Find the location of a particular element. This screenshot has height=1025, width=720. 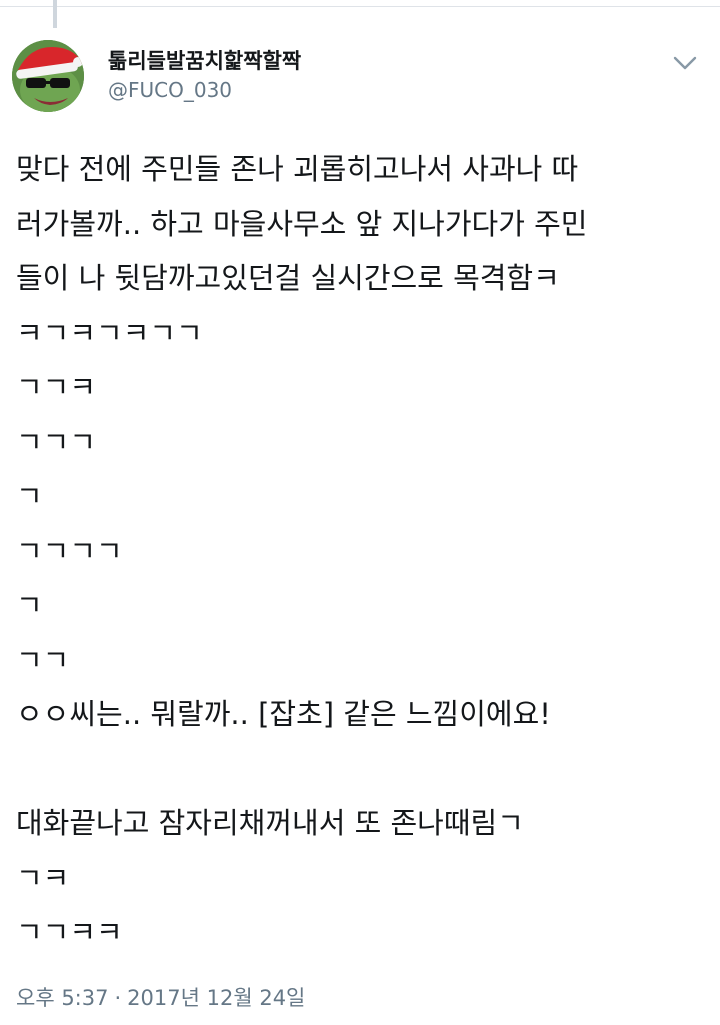

author-names: 톪리들발꿈치핥짝할짝 @FUCO_030 is located at coordinates (204, 76).